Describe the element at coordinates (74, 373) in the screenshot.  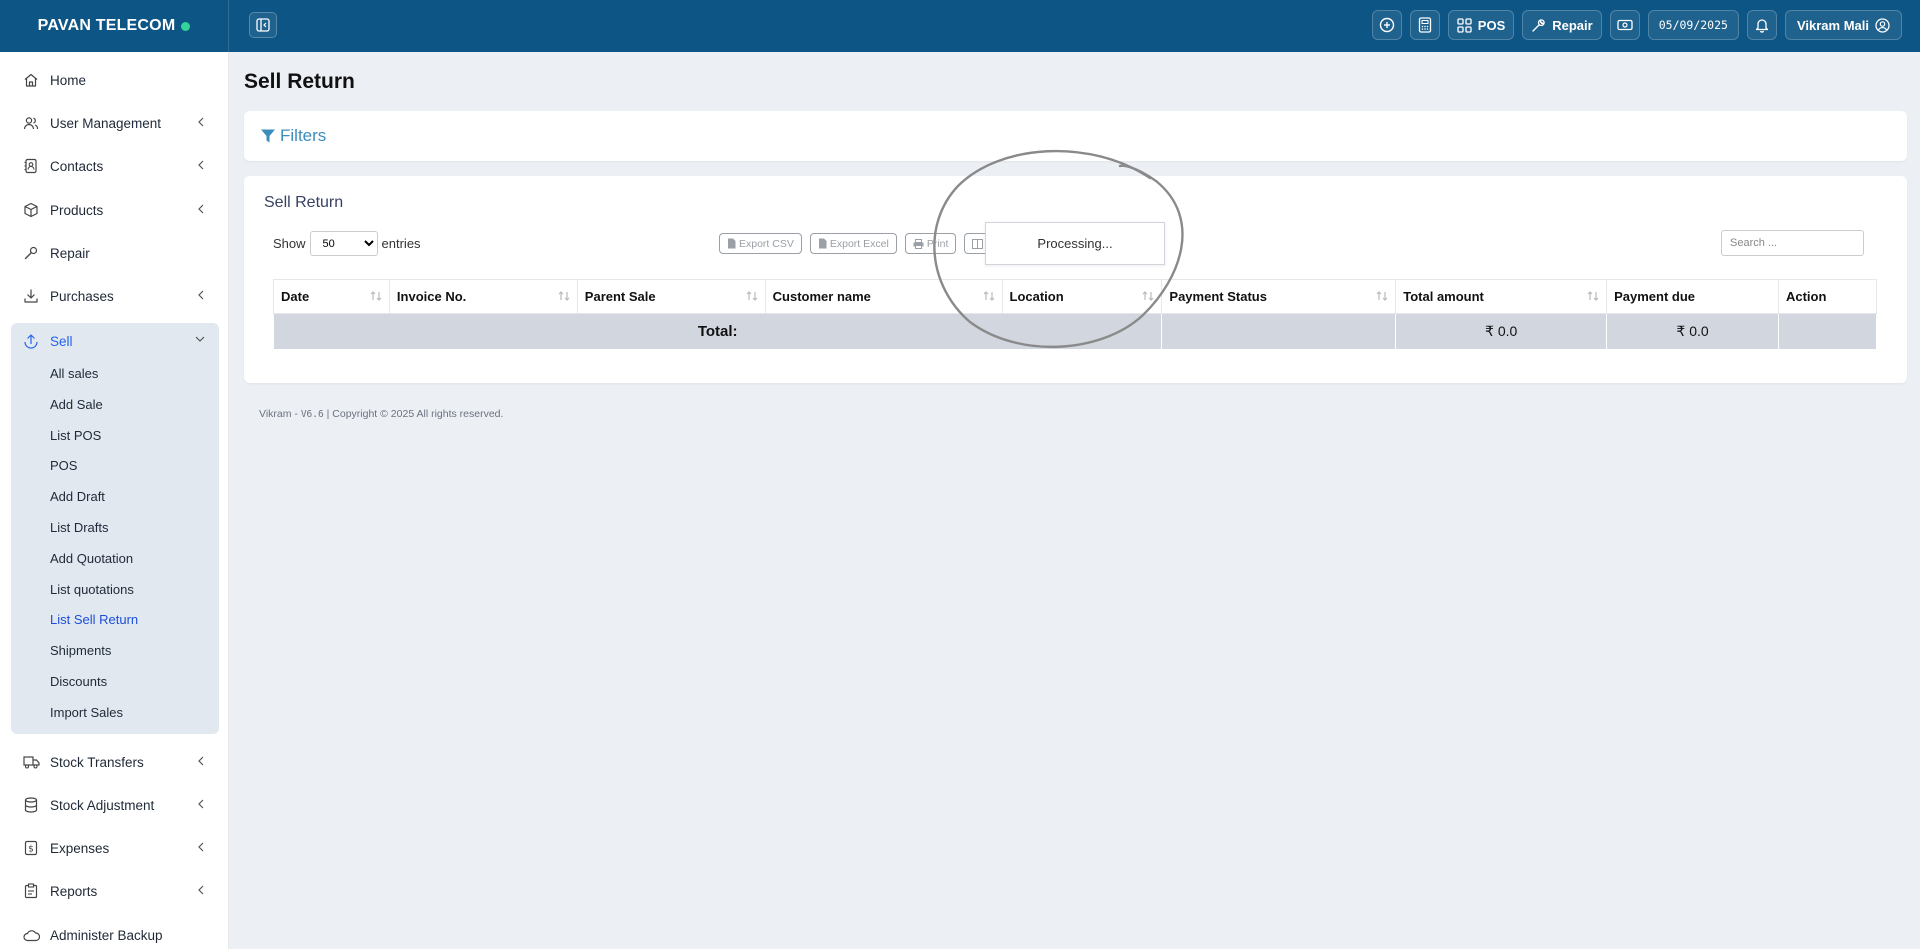
I see `submenu-all-sales: All sales` at that location.